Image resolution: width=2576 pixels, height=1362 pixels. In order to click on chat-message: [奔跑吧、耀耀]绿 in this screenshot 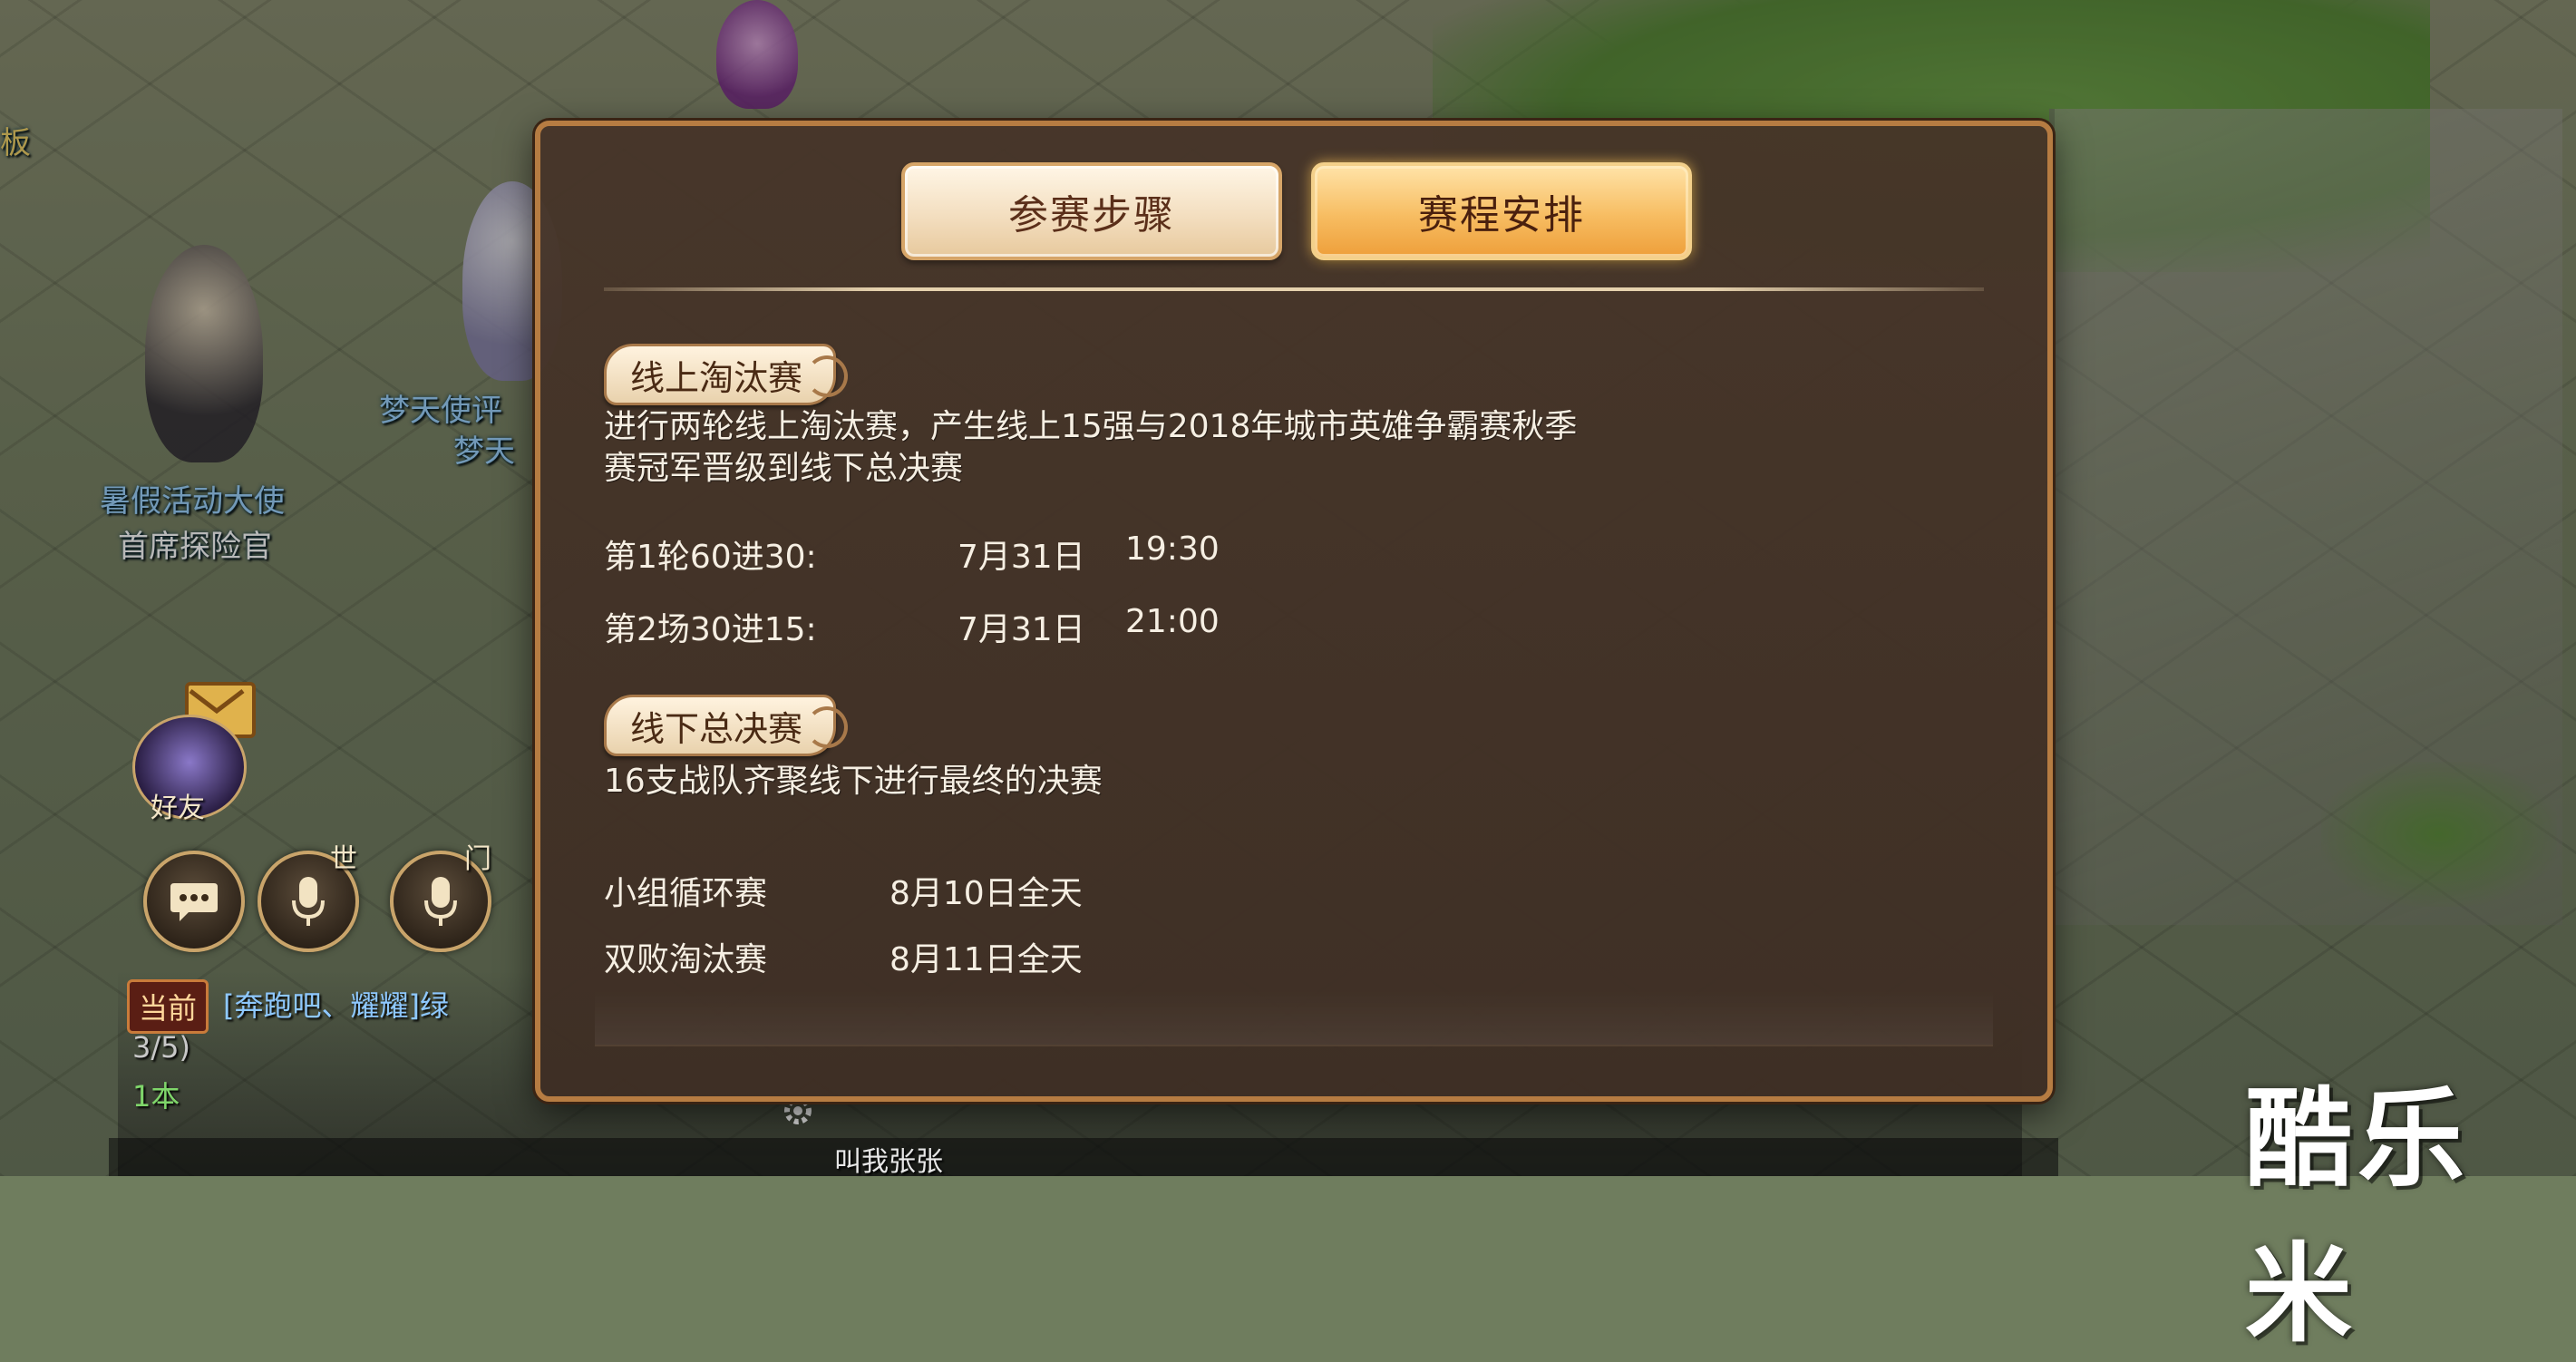, I will do `click(336, 1005)`.